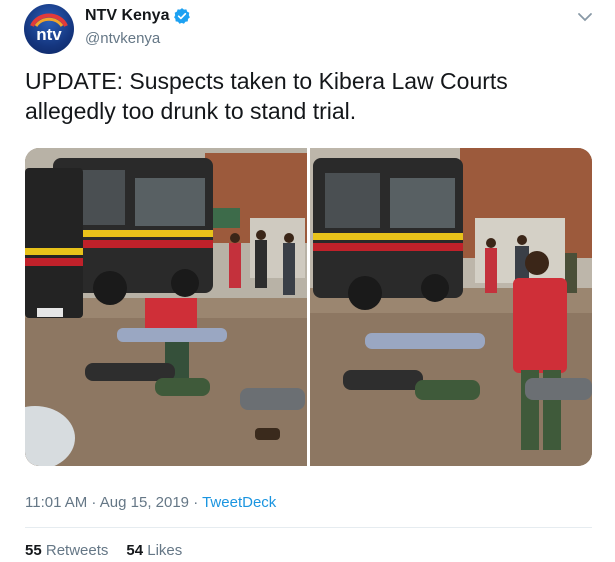 Image resolution: width=615 pixels, height=562 pixels. I want to click on tweet-time: 11:01 AM, so click(56, 502).